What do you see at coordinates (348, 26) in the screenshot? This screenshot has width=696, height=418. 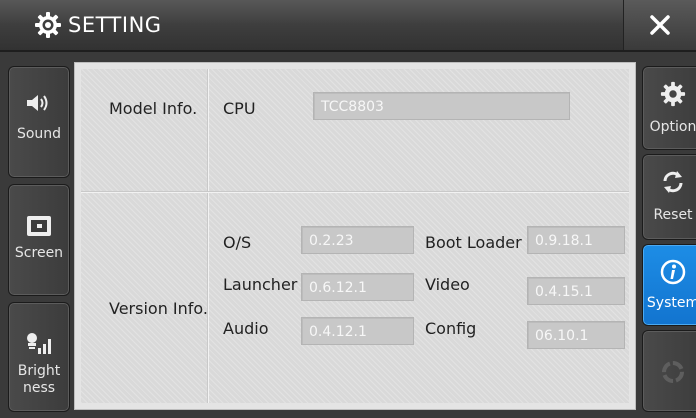 I see `title-bar: SETTING` at bounding box center [348, 26].